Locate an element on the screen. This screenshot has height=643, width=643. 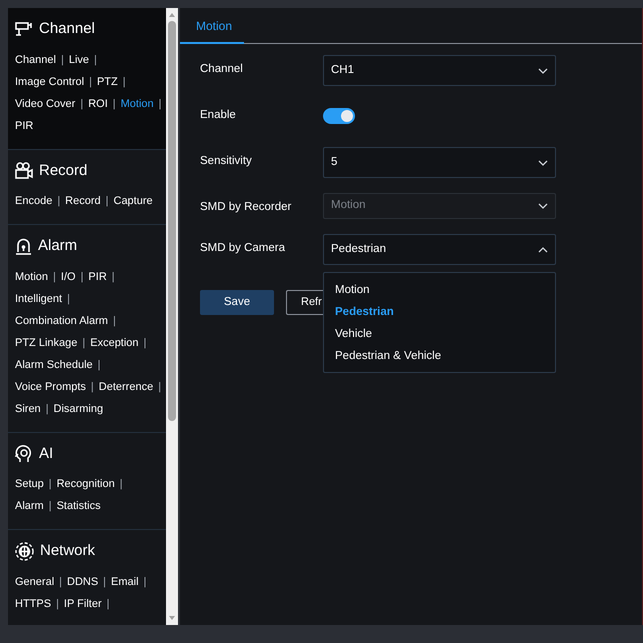
save-button: Save is located at coordinates (237, 302).